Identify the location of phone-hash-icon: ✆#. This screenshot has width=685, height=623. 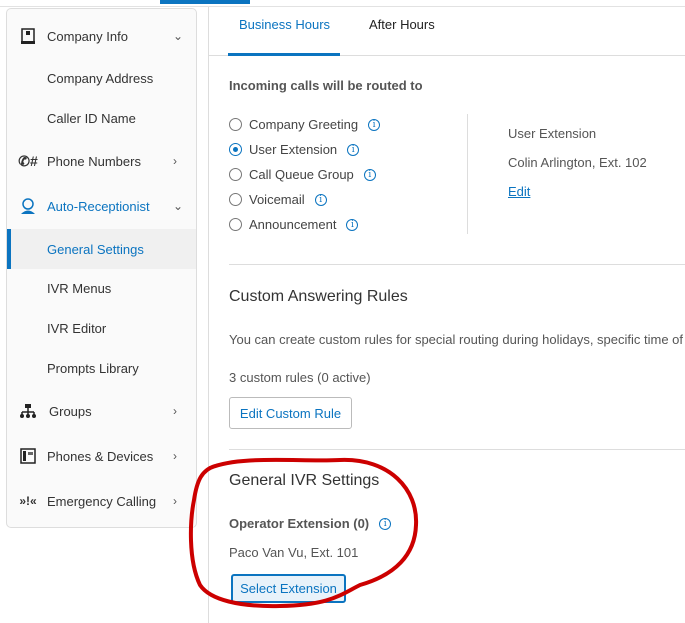
(28, 160).